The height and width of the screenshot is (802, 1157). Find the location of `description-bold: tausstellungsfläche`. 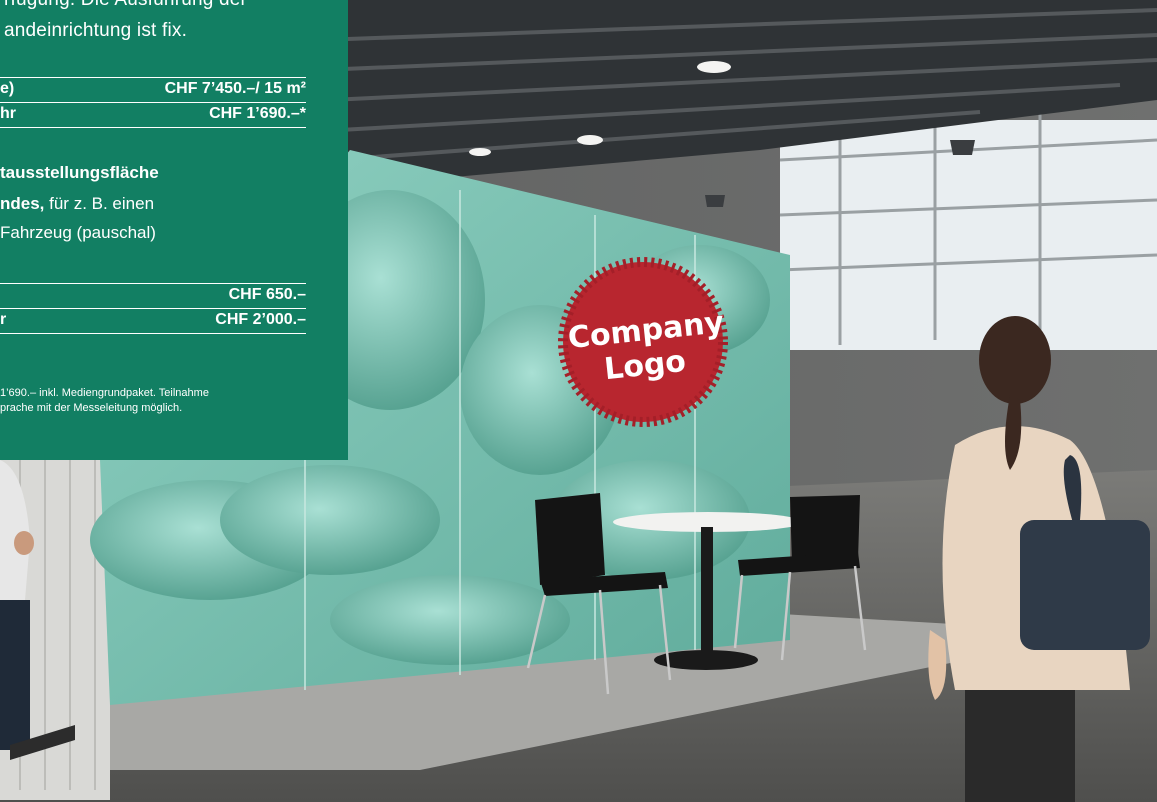

description-bold: tausstellungsfläche is located at coordinates (79, 172).